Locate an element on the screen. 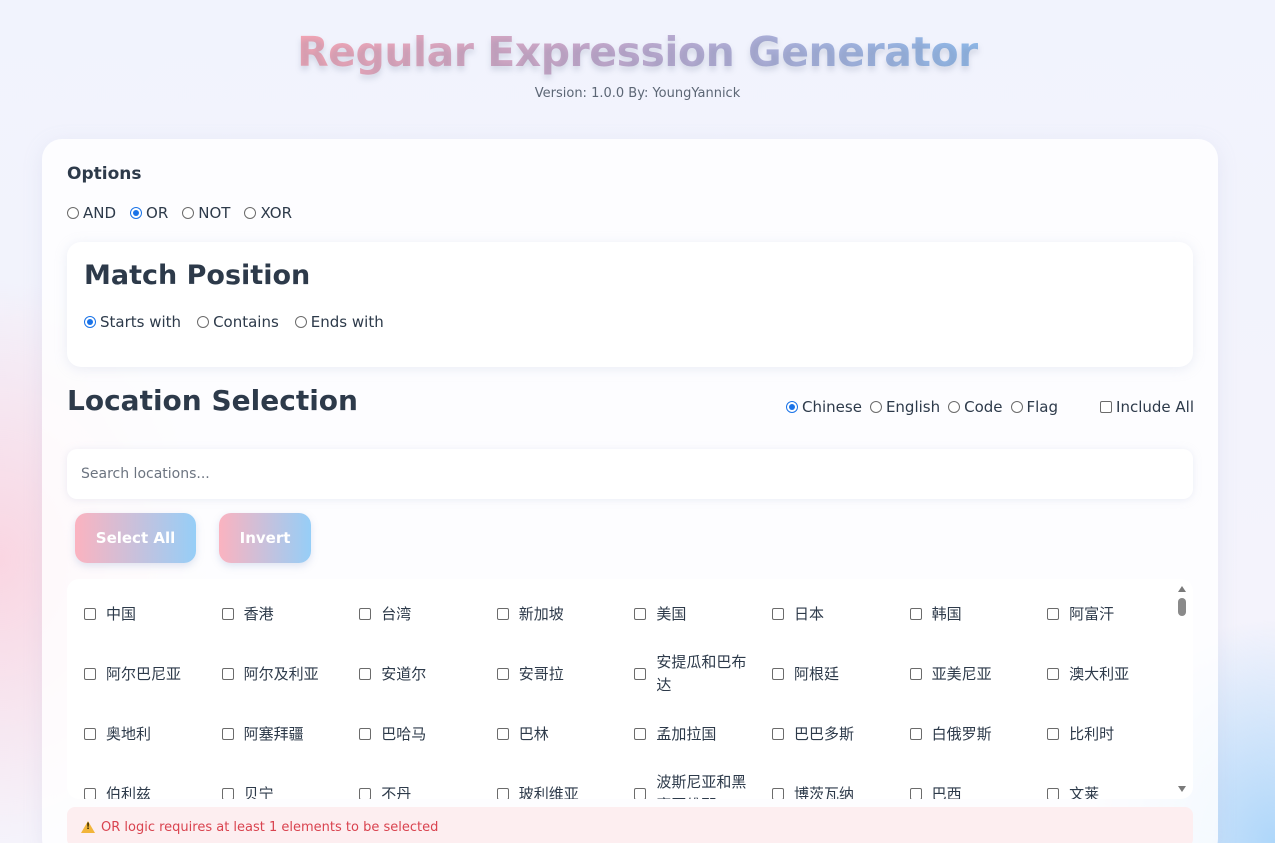  location-item: 新加坡 is located at coordinates (565, 614).